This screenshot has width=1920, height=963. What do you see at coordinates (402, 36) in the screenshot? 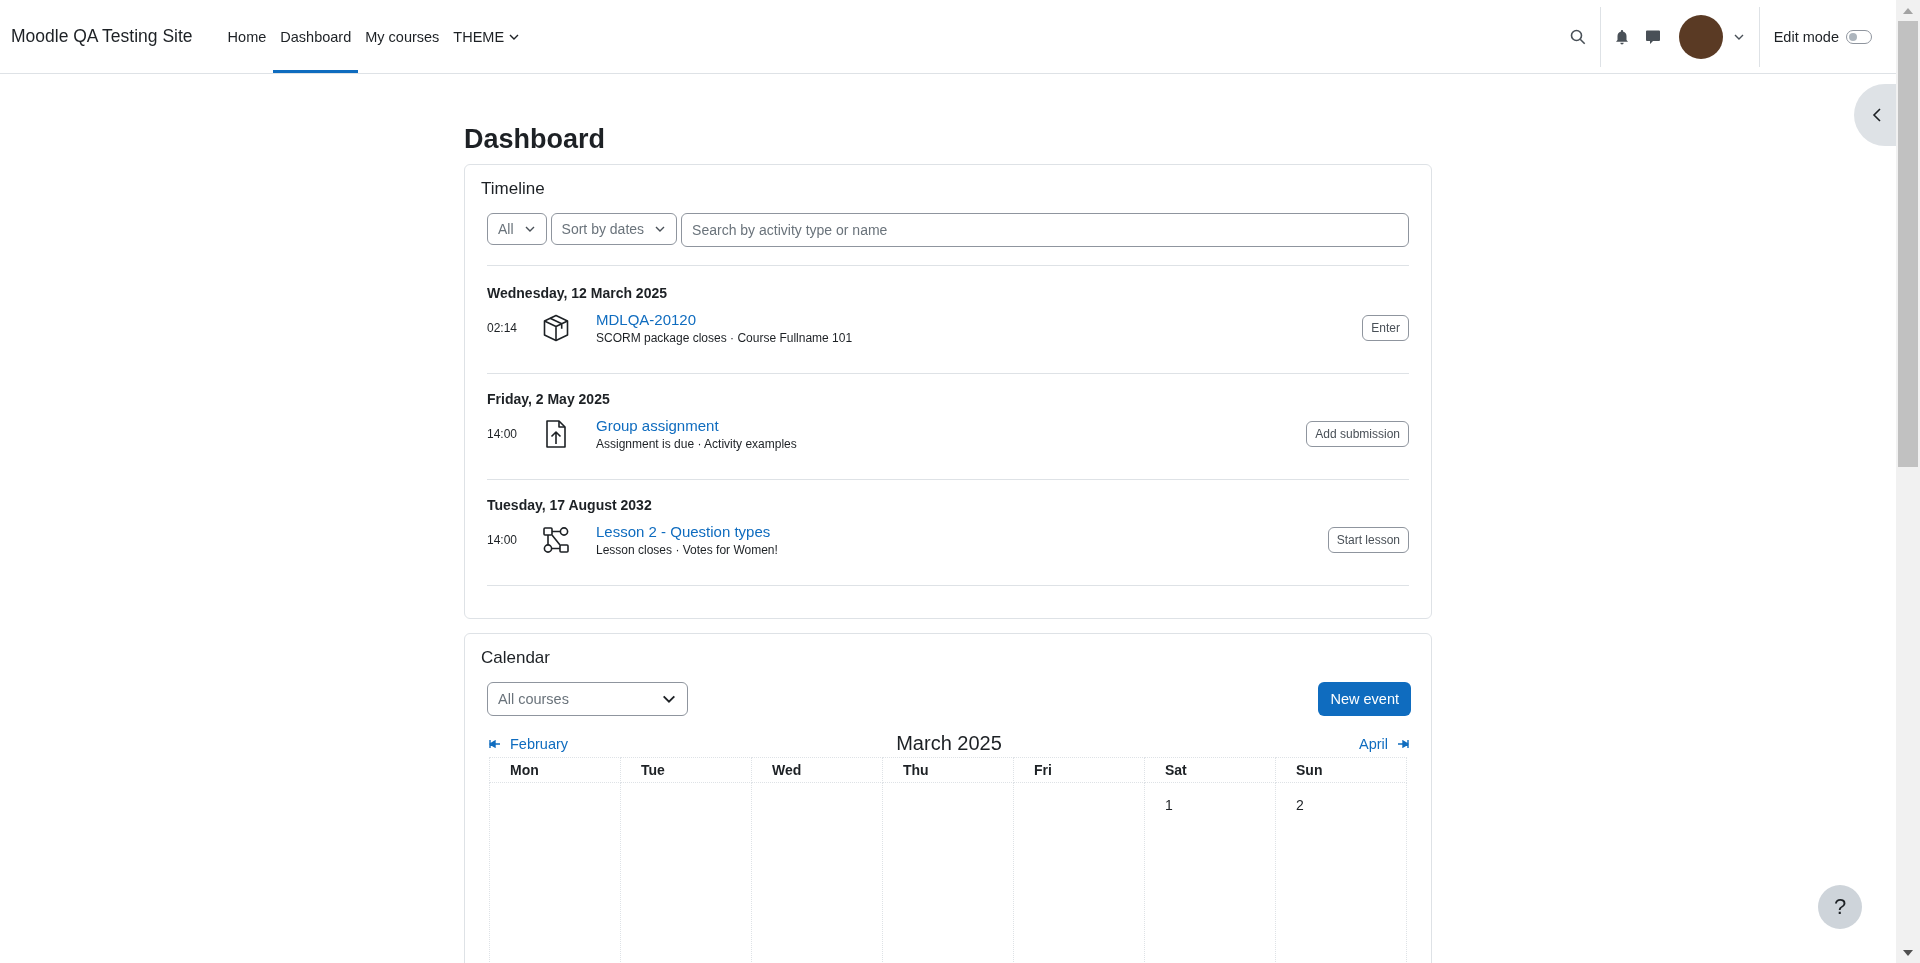
I see `nav-link: My courses` at bounding box center [402, 36].